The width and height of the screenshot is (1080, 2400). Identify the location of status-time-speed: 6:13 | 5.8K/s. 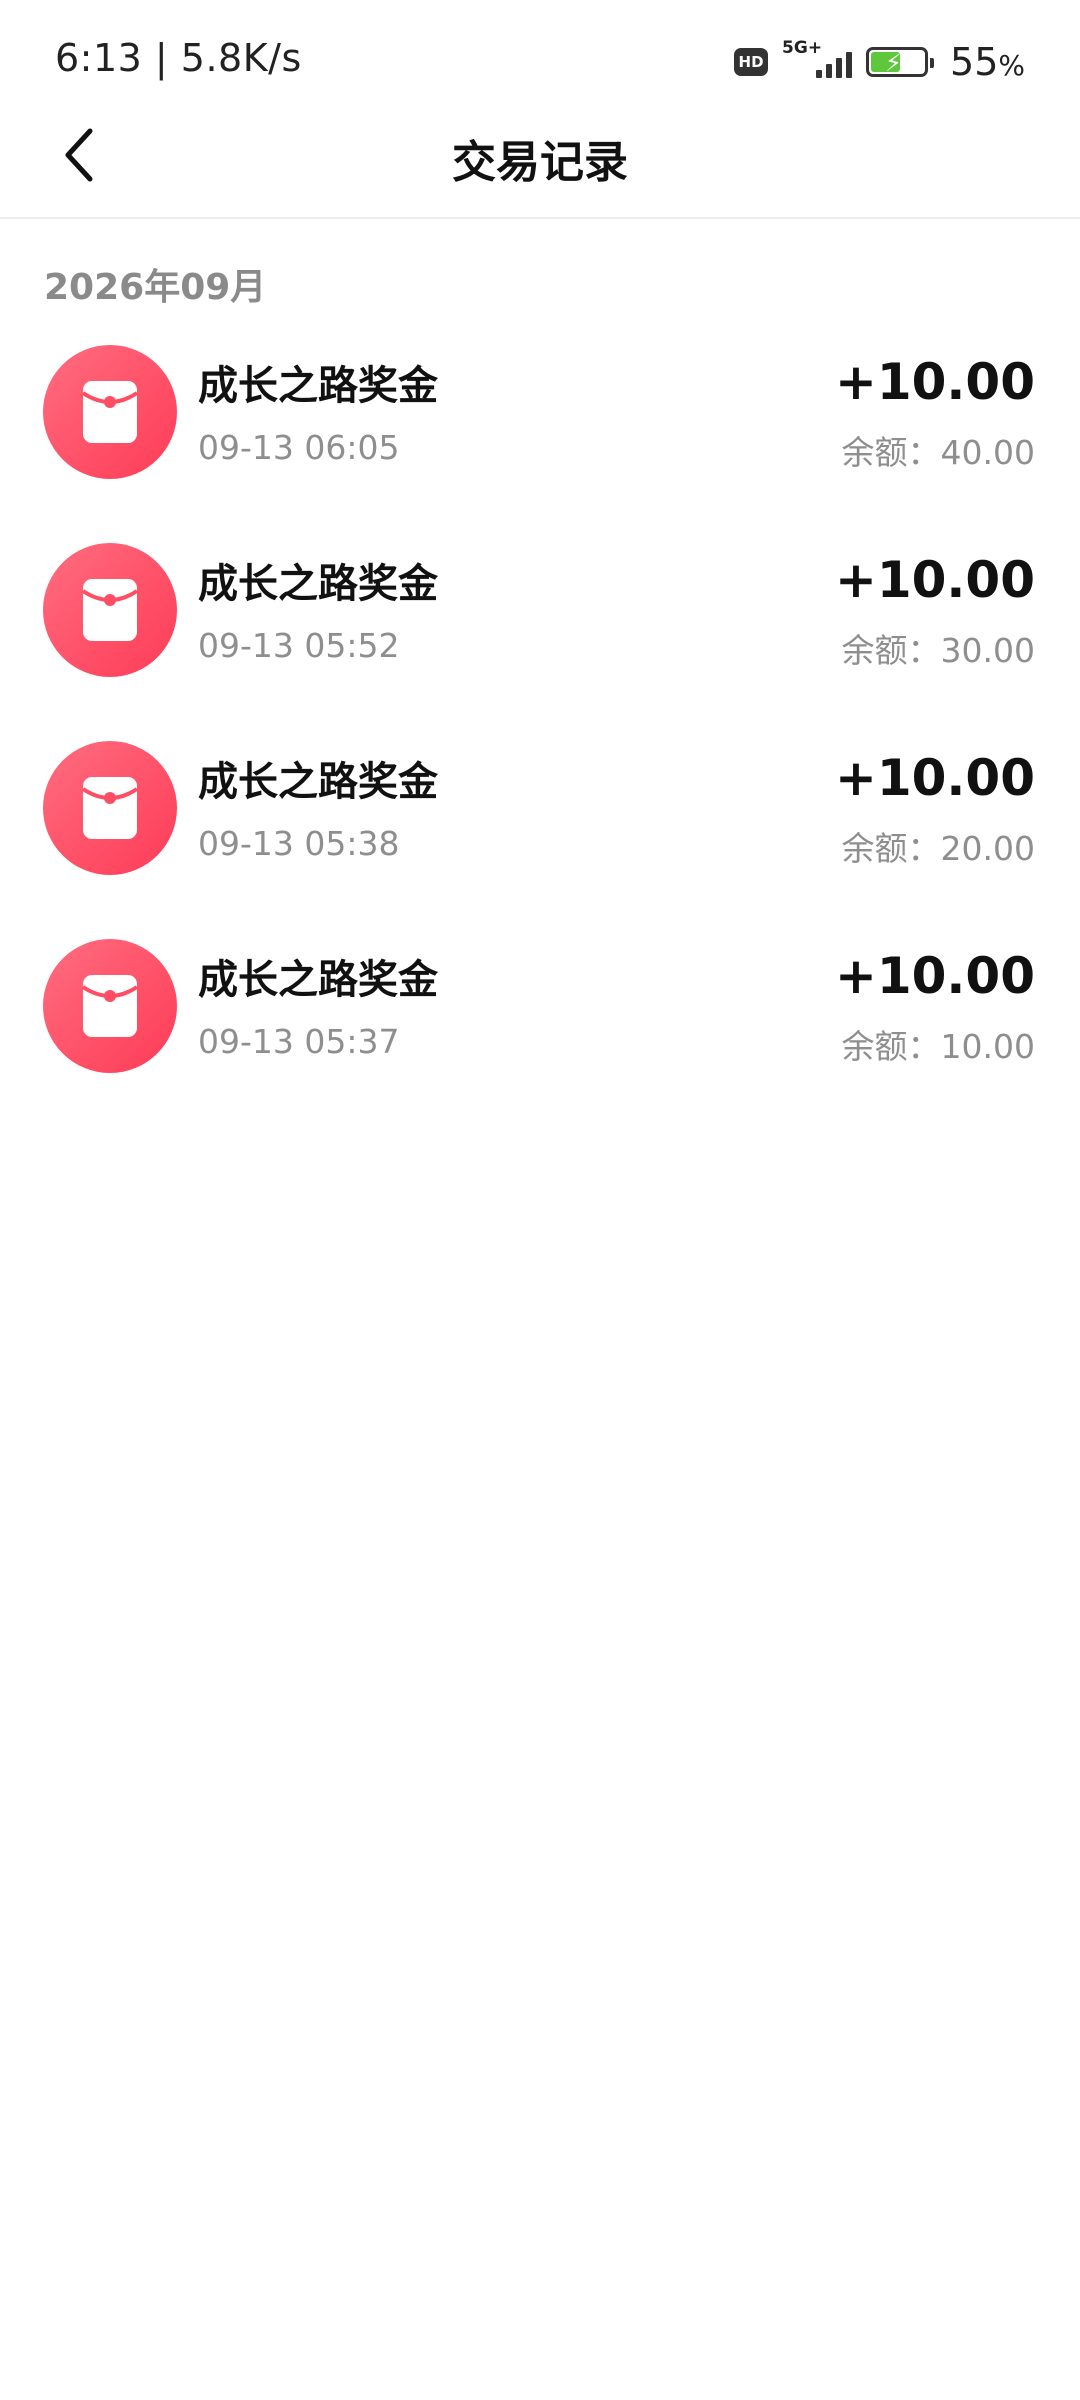
(178, 58).